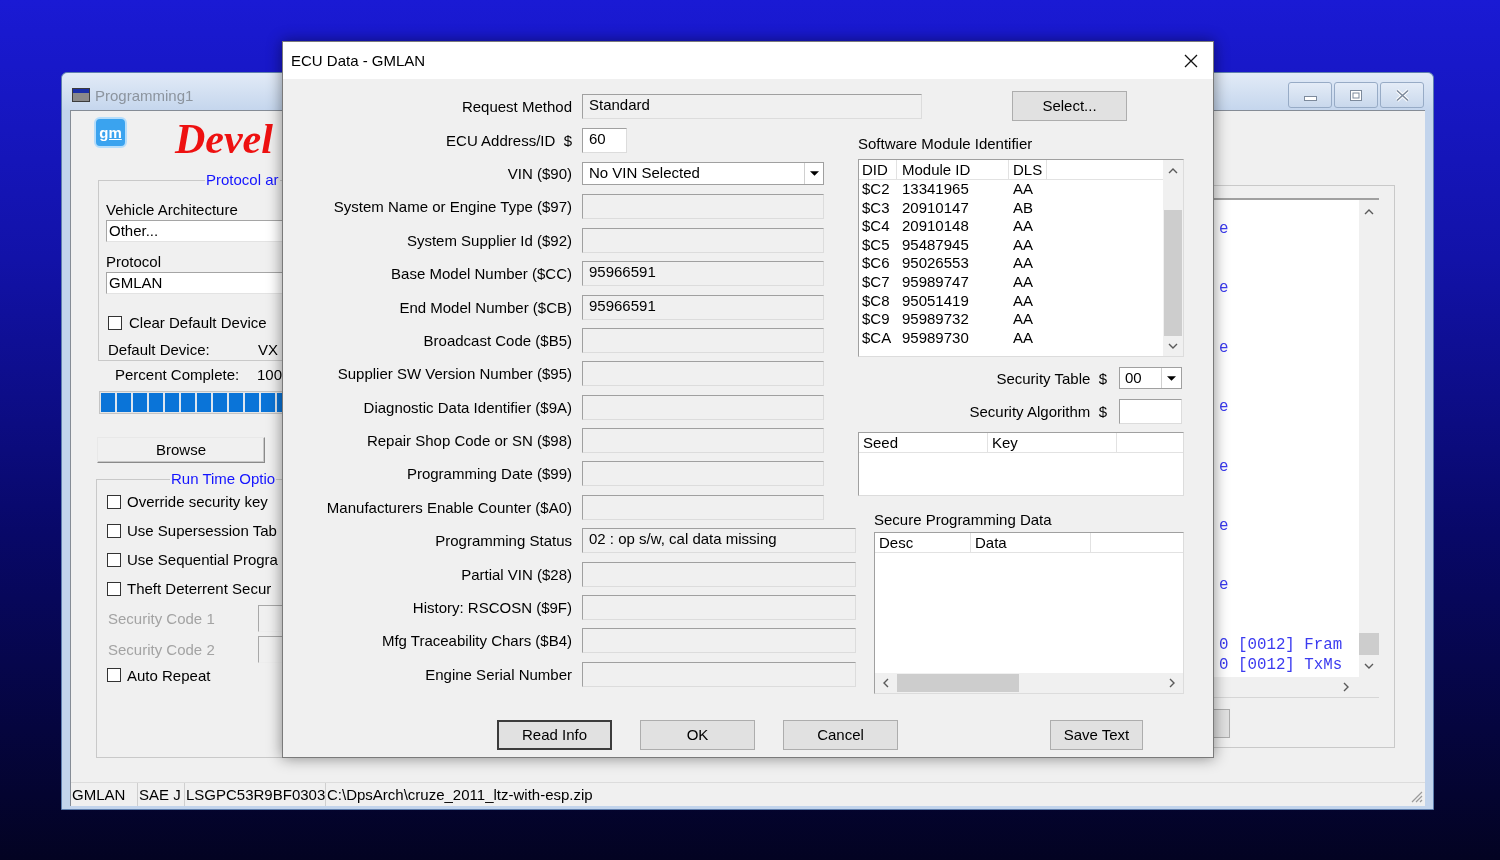  I want to click on section-title: Software Module Identifier, so click(945, 143).